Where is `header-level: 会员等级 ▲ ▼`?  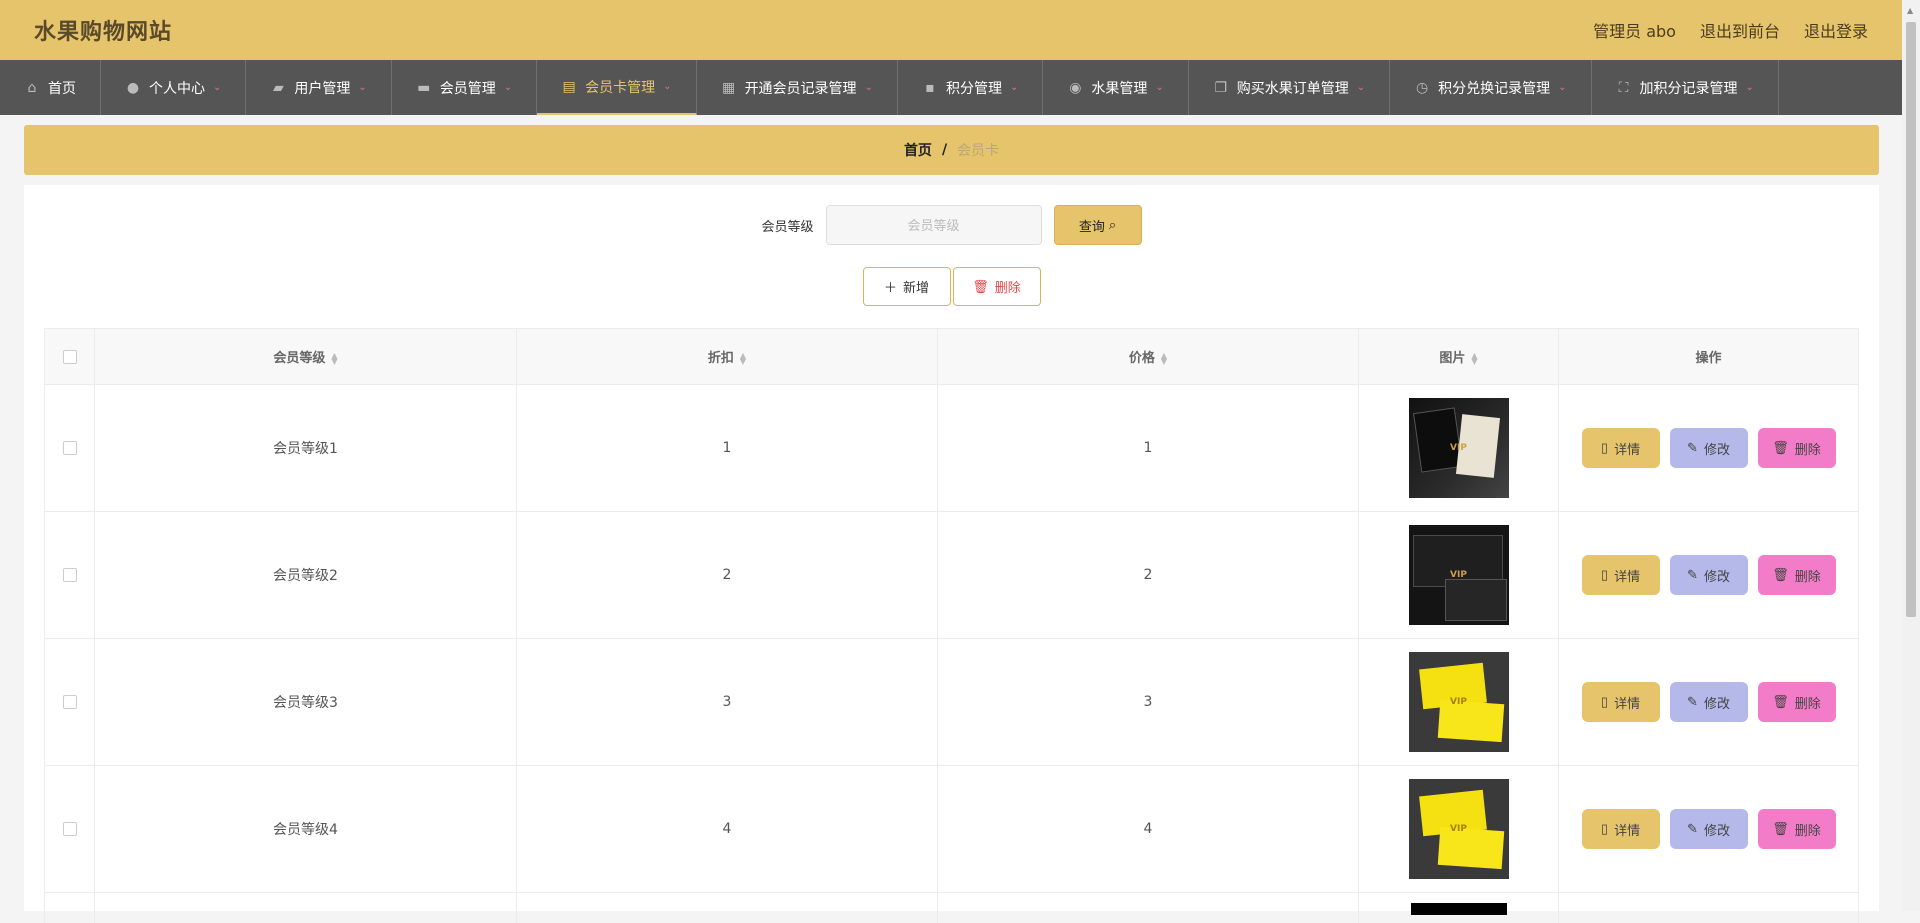
header-level: 会员等级 ▲ ▼ is located at coordinates (305, 356).